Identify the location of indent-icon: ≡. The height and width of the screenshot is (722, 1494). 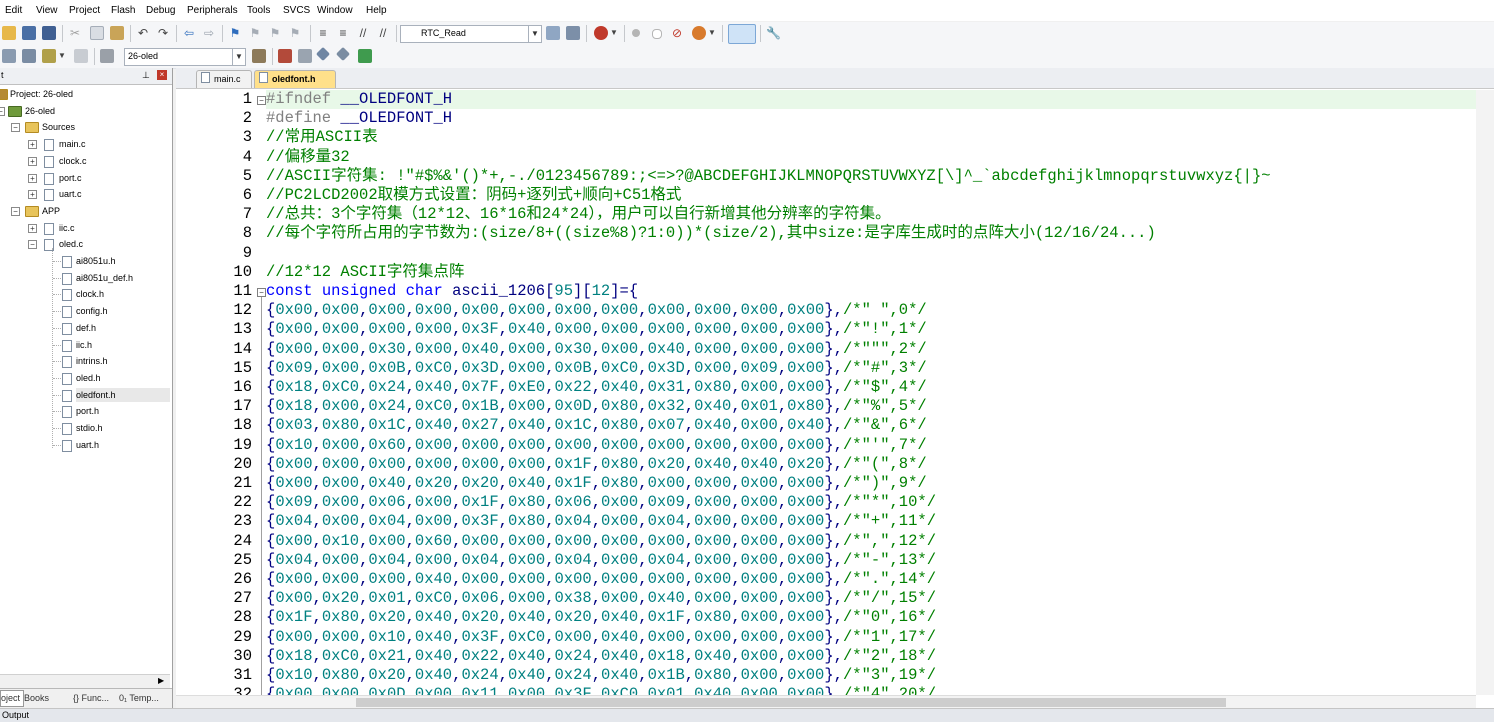
(323, 33).